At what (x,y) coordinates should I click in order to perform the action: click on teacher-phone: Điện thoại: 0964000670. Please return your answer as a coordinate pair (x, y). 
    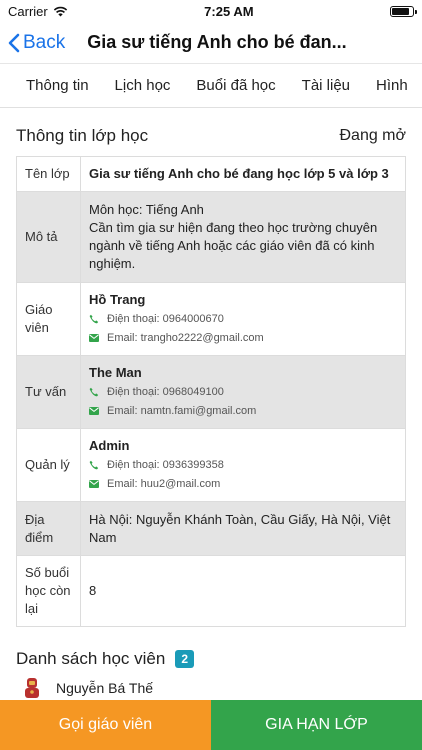
    Looking at the image, I should click on (243, 319).